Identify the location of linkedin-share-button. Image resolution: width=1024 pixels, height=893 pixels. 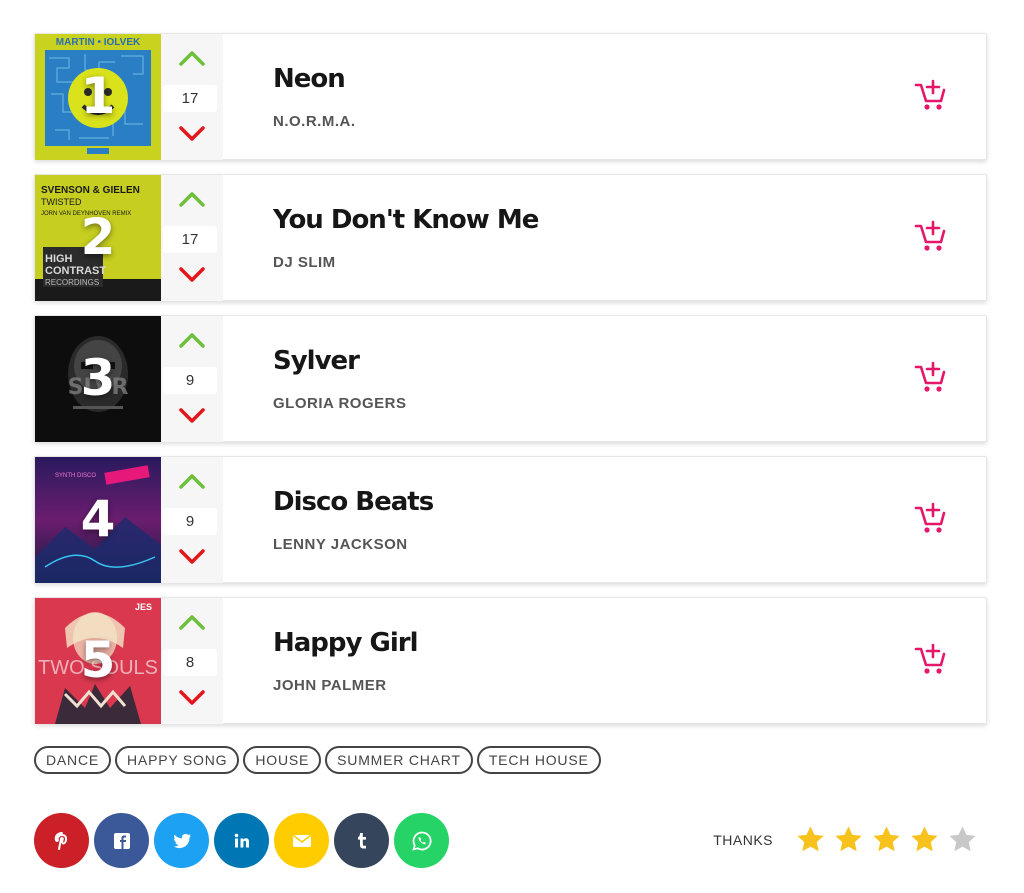
(241, 840).